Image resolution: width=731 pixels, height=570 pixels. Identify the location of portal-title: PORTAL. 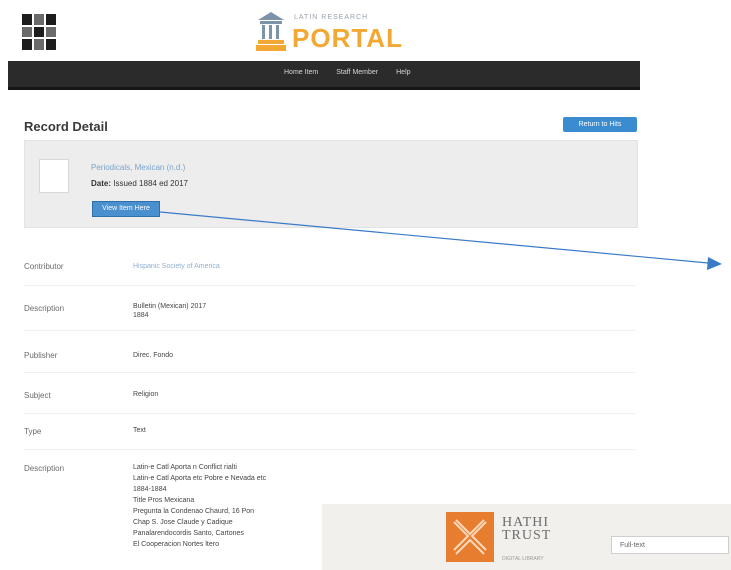
(347, 38).